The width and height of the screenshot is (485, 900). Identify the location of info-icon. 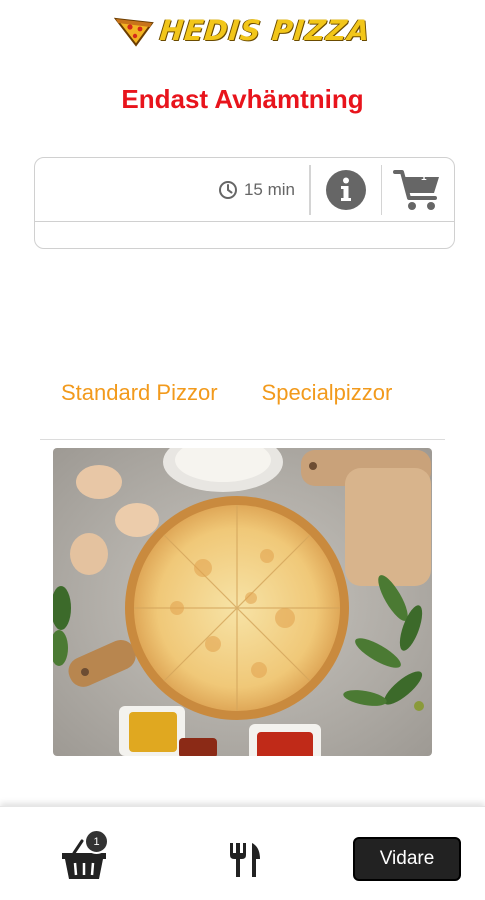
(345, 189).